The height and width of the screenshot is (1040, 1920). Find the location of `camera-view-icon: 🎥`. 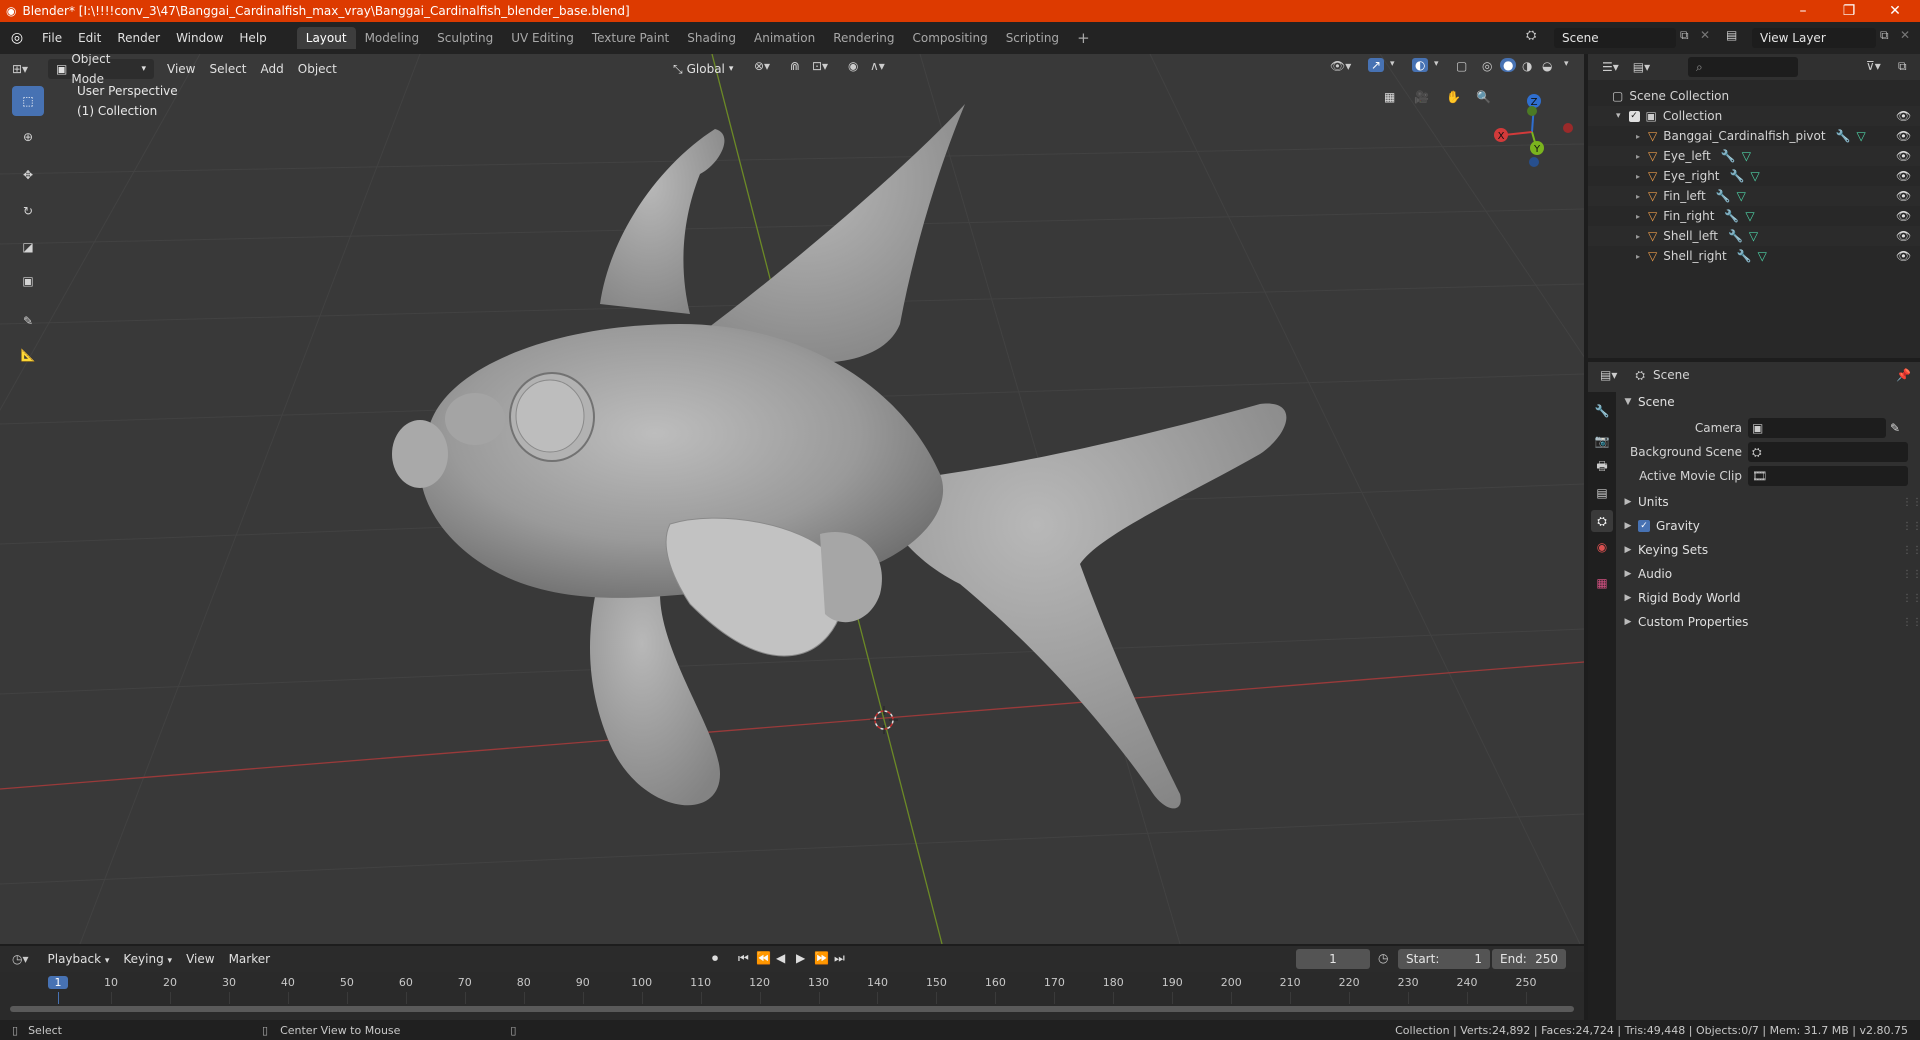

camera-view-icon: 🎥 is located at coordinates (1421, 97).